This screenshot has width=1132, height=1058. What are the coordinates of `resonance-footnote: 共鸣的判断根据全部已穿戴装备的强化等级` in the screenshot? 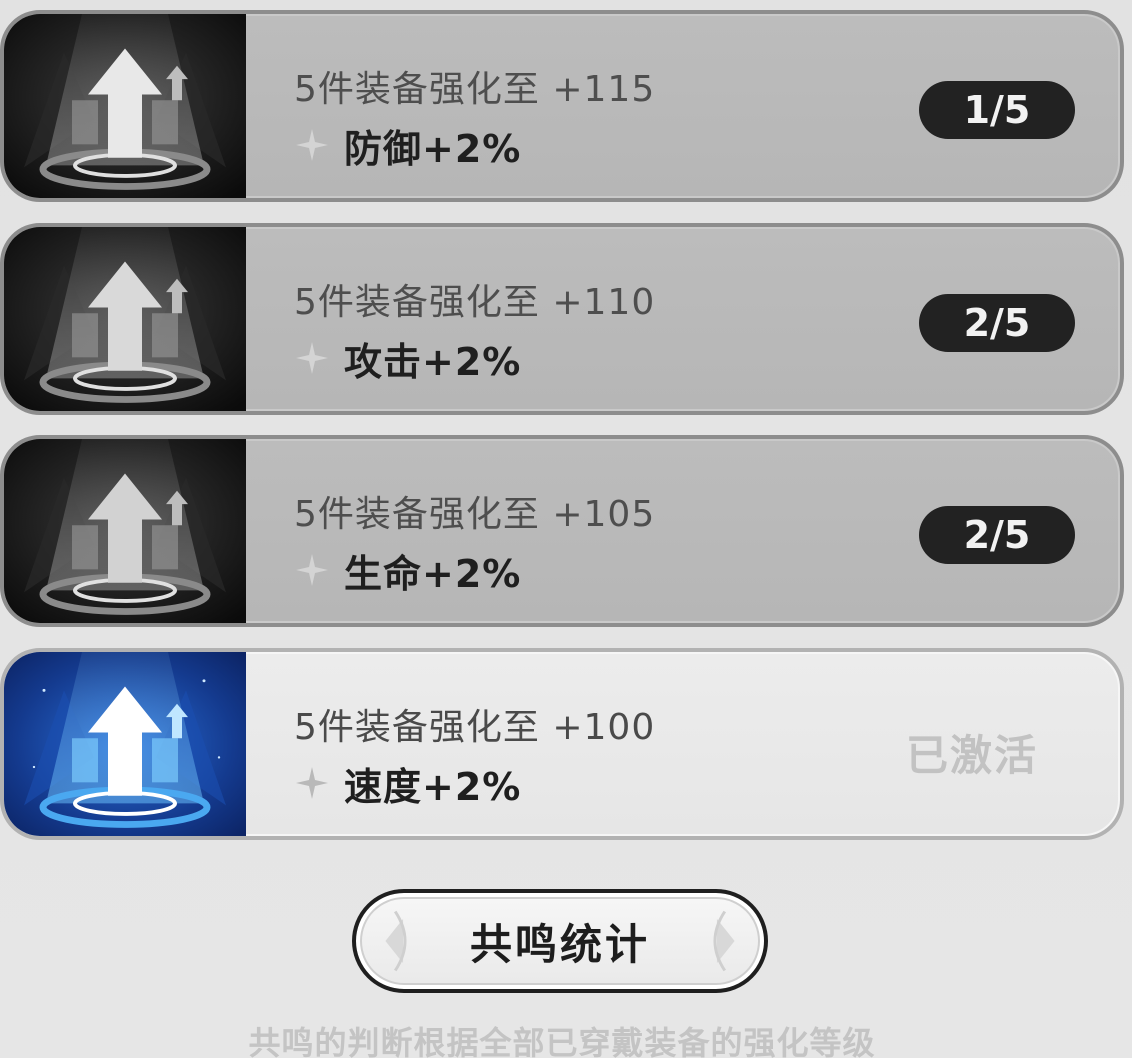 It's located at (562, 1041).